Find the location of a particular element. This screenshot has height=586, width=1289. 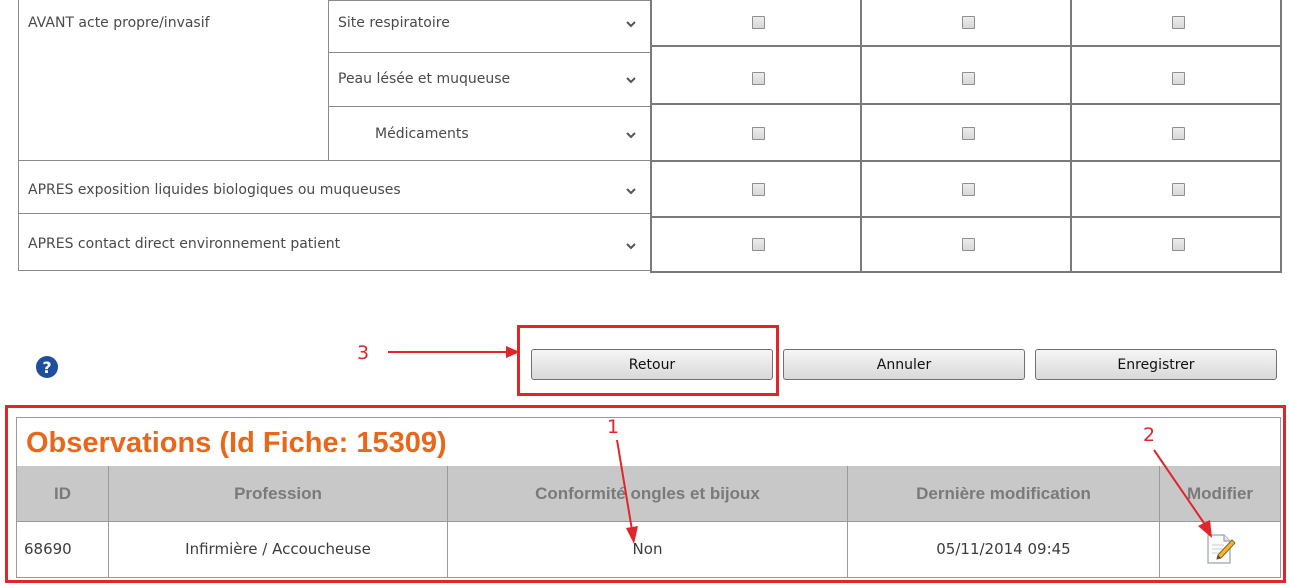

column-header-id: ID is located at coordinates (62, 494).